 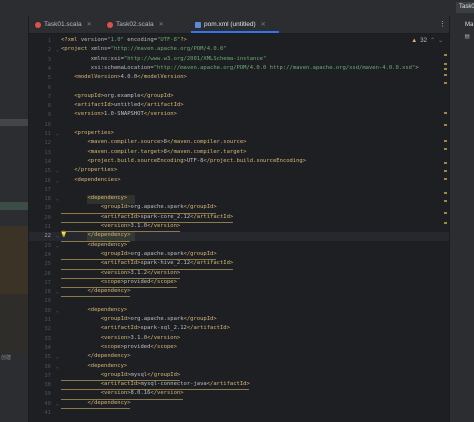 I want to click on line-number: 36, so click(x=47, y=366).